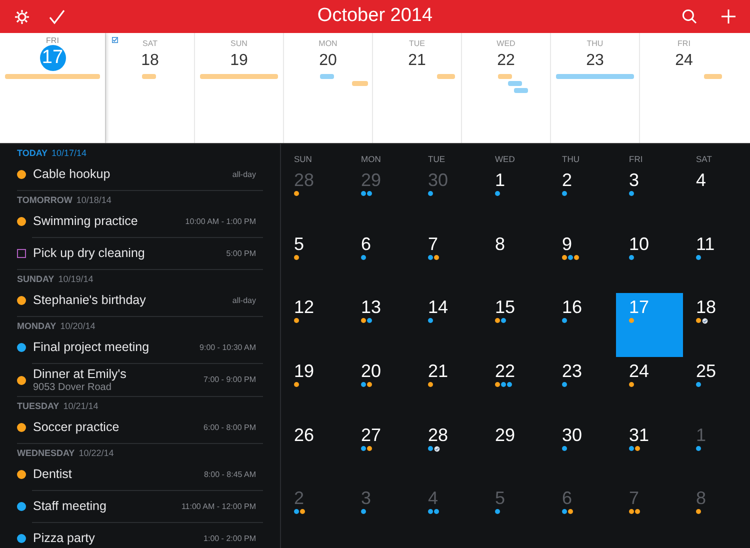 This screenshot has height=548, width=750. What do you see at coordinates (366, 498) in the screenshot?
I see `day-number: 3` at bounding box center [366, 498].